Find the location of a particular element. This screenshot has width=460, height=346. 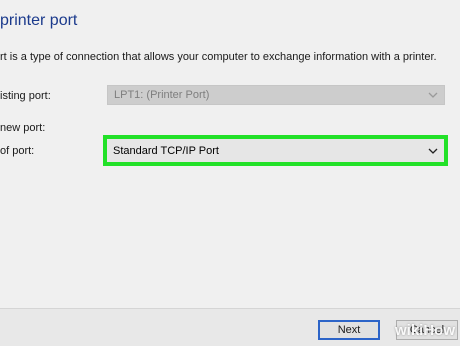

create-new-port-radio-label: new port: is located at coordinates (22, 128).